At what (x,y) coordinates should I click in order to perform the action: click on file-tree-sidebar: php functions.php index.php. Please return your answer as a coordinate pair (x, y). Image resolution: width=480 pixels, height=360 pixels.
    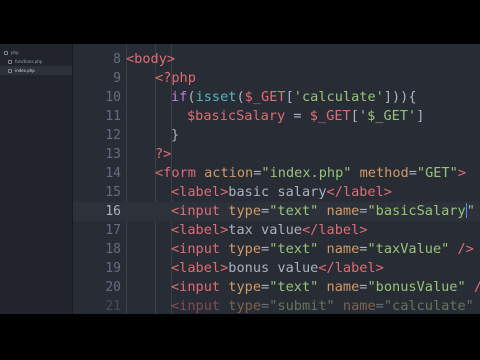
    Looking at the image, I should click on (36, 179).